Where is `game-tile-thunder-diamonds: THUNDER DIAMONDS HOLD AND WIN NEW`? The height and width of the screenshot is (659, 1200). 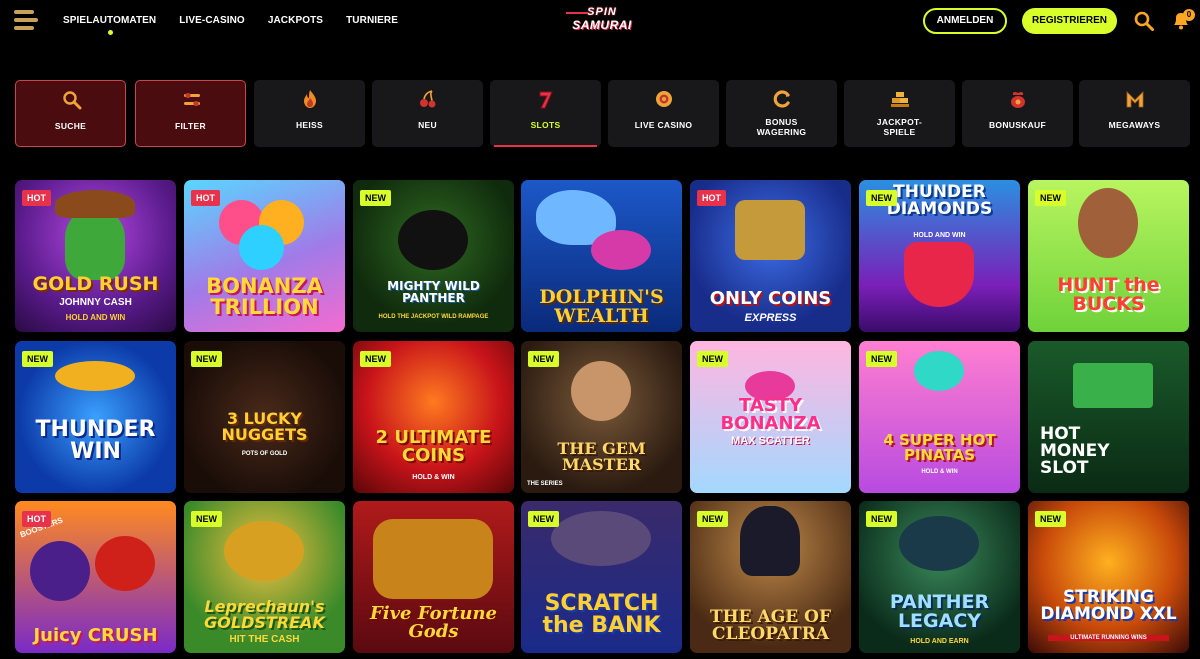 game-tile-thunder-diamonds: THUNDER DIAMONDS HOLD AND WIN NEW is located at coordinates (939, 256).